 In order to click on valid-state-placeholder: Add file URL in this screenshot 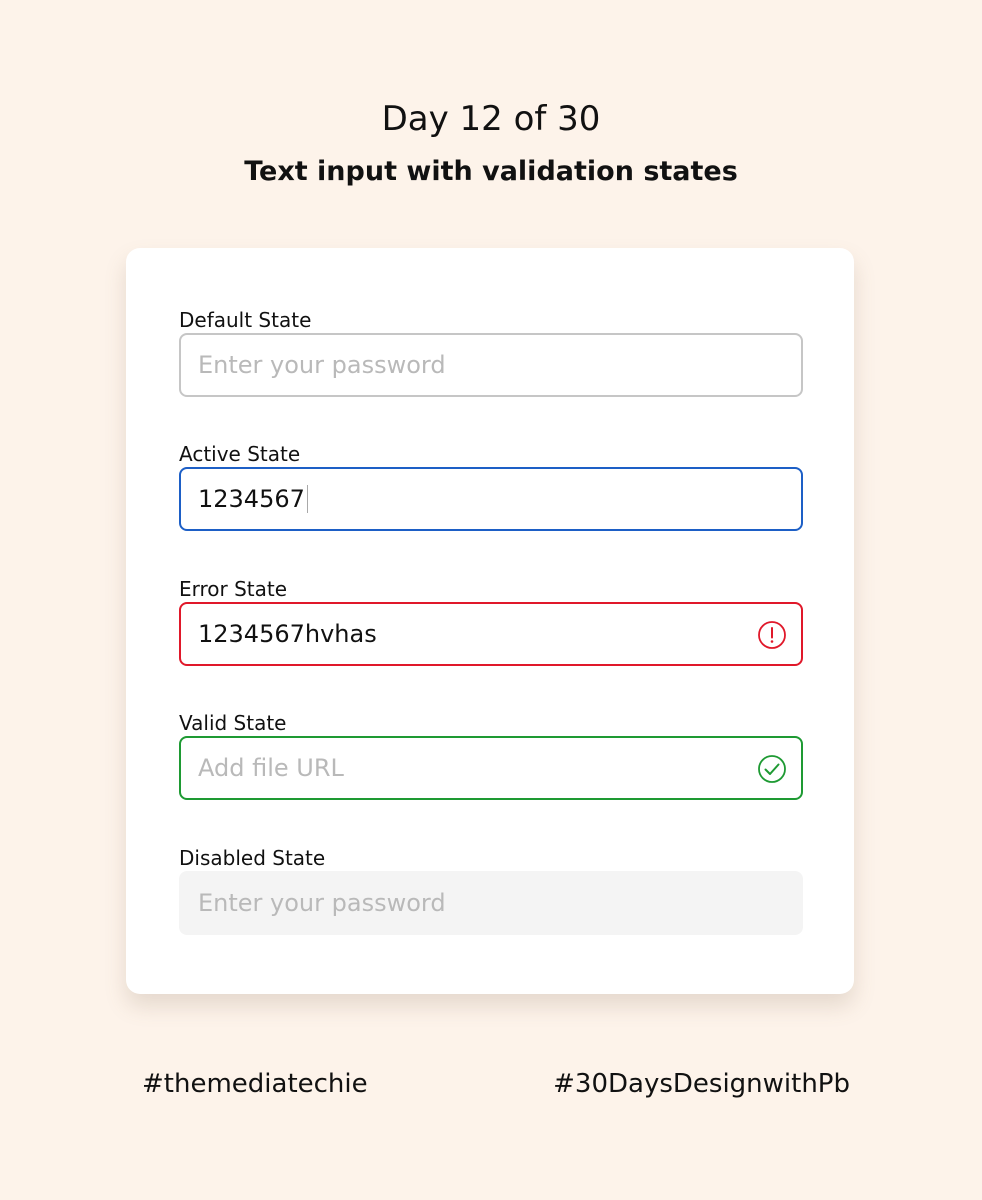, I will do `click(271, 768)`.